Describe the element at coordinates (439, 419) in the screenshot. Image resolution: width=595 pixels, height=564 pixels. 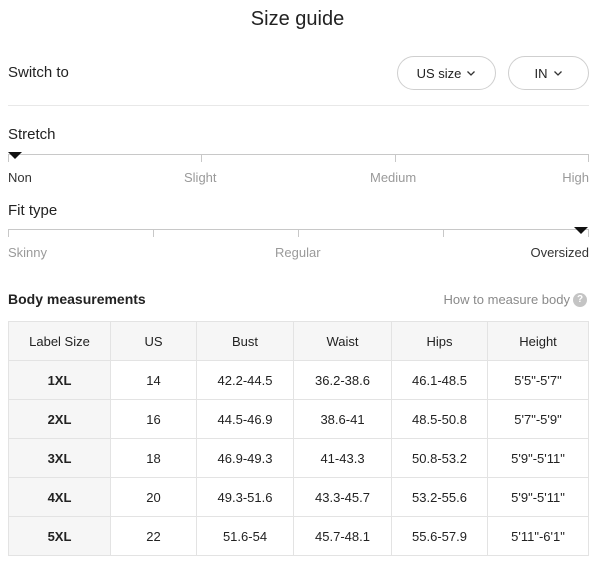
I see `cell-hips: 48.5-50.8` at that location.